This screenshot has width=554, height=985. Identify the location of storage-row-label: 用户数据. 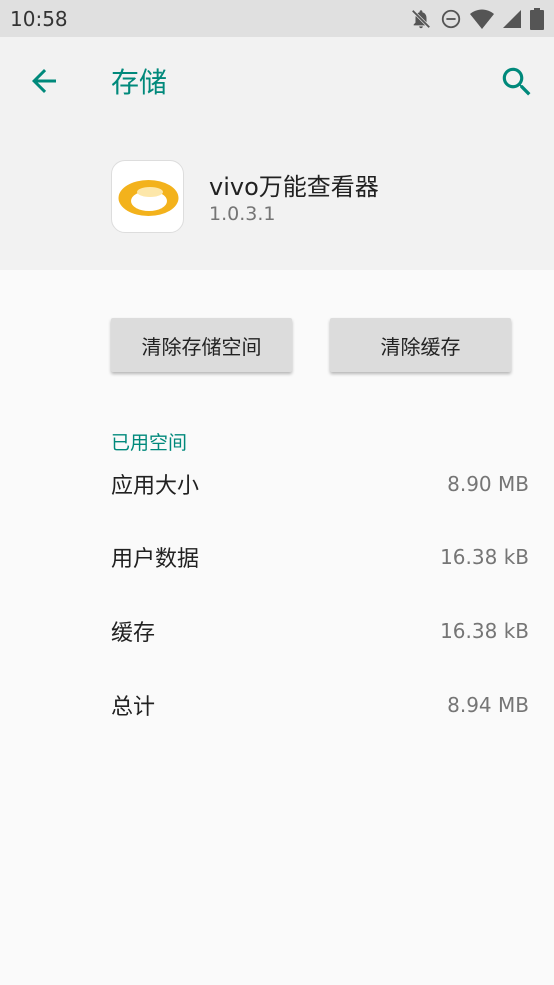
(155, 559).